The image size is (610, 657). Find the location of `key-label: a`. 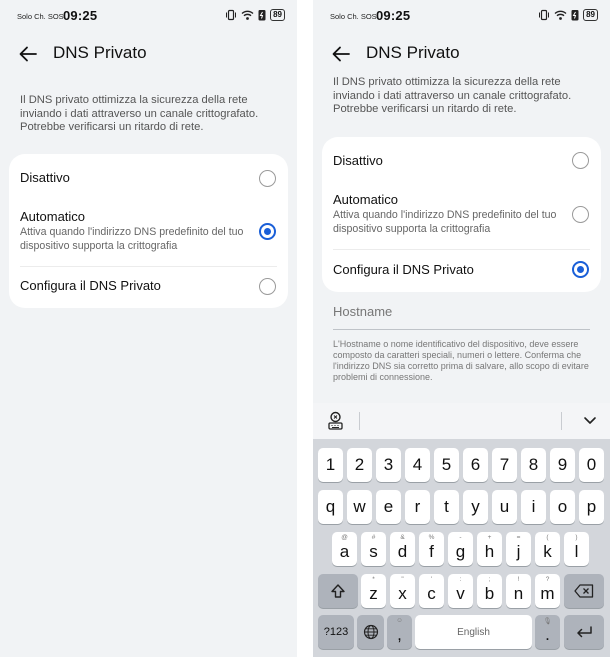

key-label: a is located at coordinates (344, 551).